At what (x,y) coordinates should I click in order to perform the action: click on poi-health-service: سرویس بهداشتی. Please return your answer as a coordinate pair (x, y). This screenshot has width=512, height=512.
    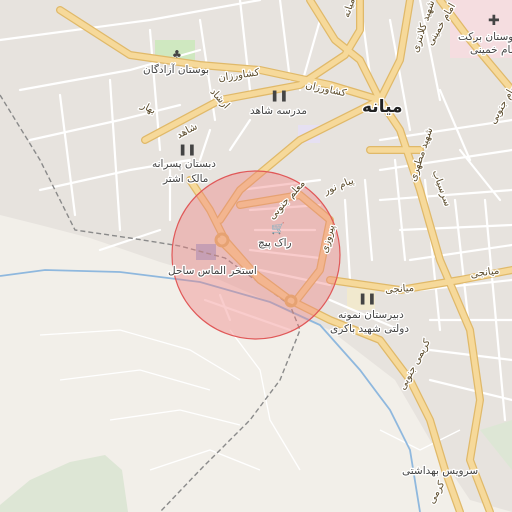
    Looking at the image, I should click on (440, 471).